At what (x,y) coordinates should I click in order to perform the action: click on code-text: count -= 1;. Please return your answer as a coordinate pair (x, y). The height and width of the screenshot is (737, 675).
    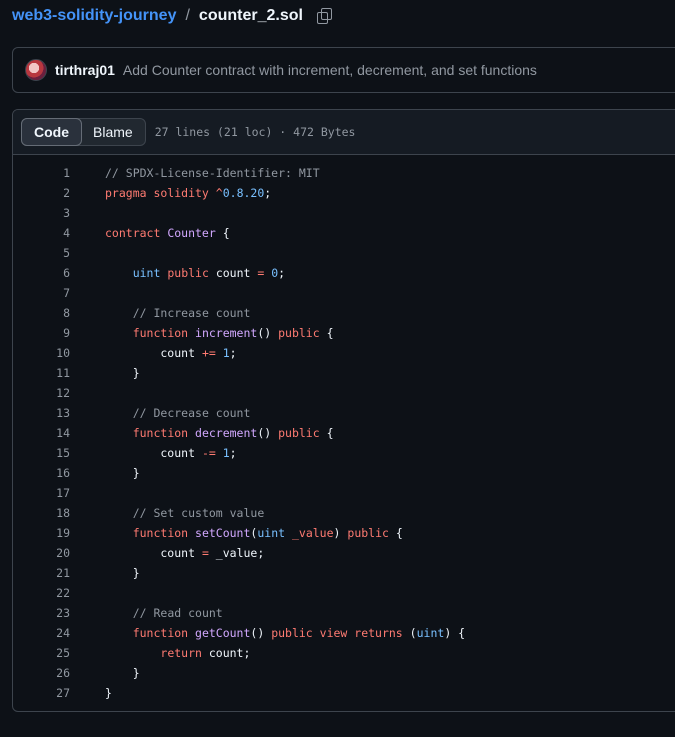
    Looking at the image, I should click on (153, 453).